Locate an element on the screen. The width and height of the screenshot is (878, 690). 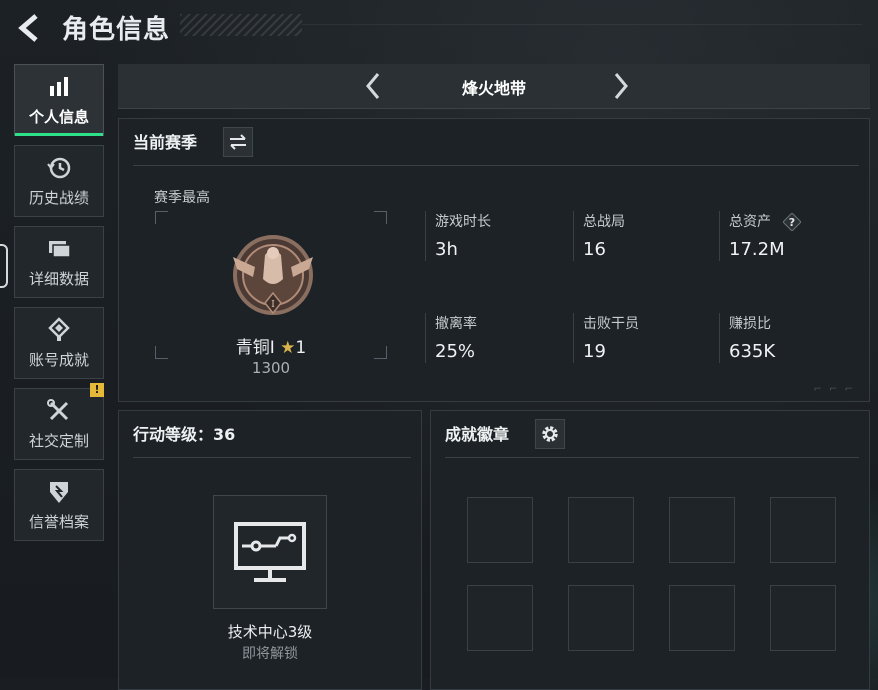
stat-value: 25% is located at coordinates (455, 351).